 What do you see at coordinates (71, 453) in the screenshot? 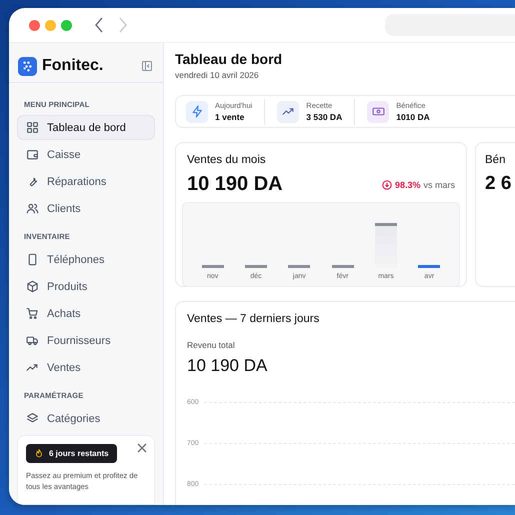
I see `trial-badge: 6 jours restants` at bounding box center [71, 453].